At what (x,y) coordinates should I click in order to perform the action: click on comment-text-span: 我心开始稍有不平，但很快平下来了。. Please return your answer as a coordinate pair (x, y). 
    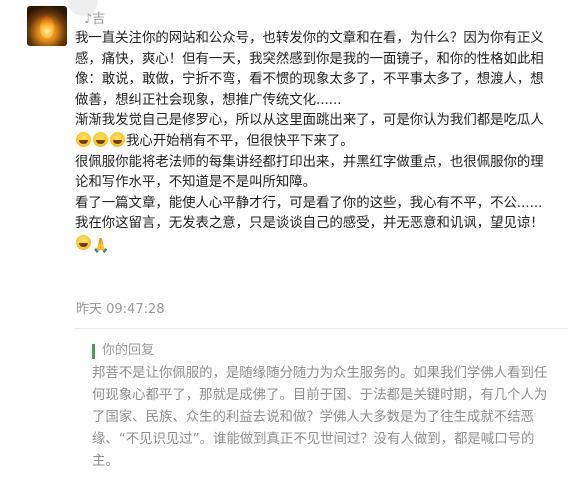
    Looking at the image, I should click on (240, 141).